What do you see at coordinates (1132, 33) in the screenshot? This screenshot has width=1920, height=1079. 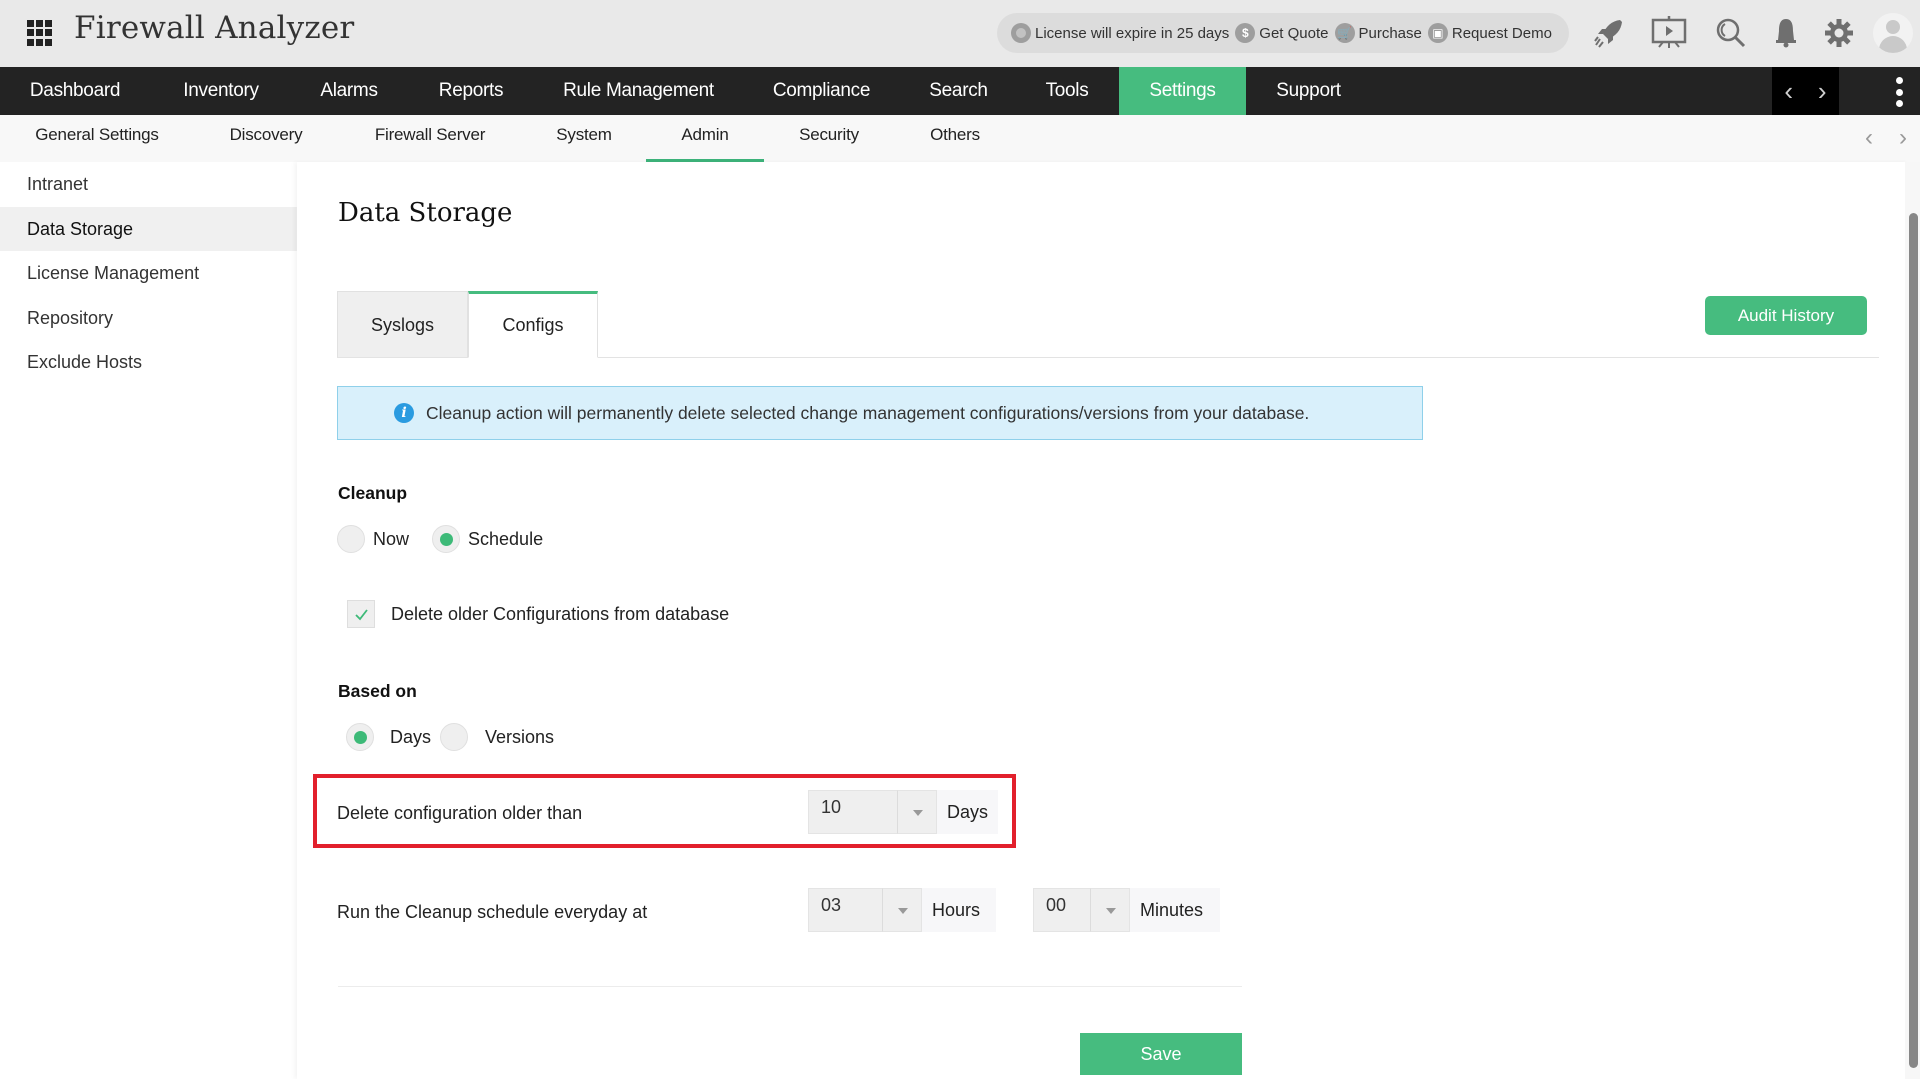 I see `license-notice-text: License will expire in 25 days` at bounding box center [1132, 33].